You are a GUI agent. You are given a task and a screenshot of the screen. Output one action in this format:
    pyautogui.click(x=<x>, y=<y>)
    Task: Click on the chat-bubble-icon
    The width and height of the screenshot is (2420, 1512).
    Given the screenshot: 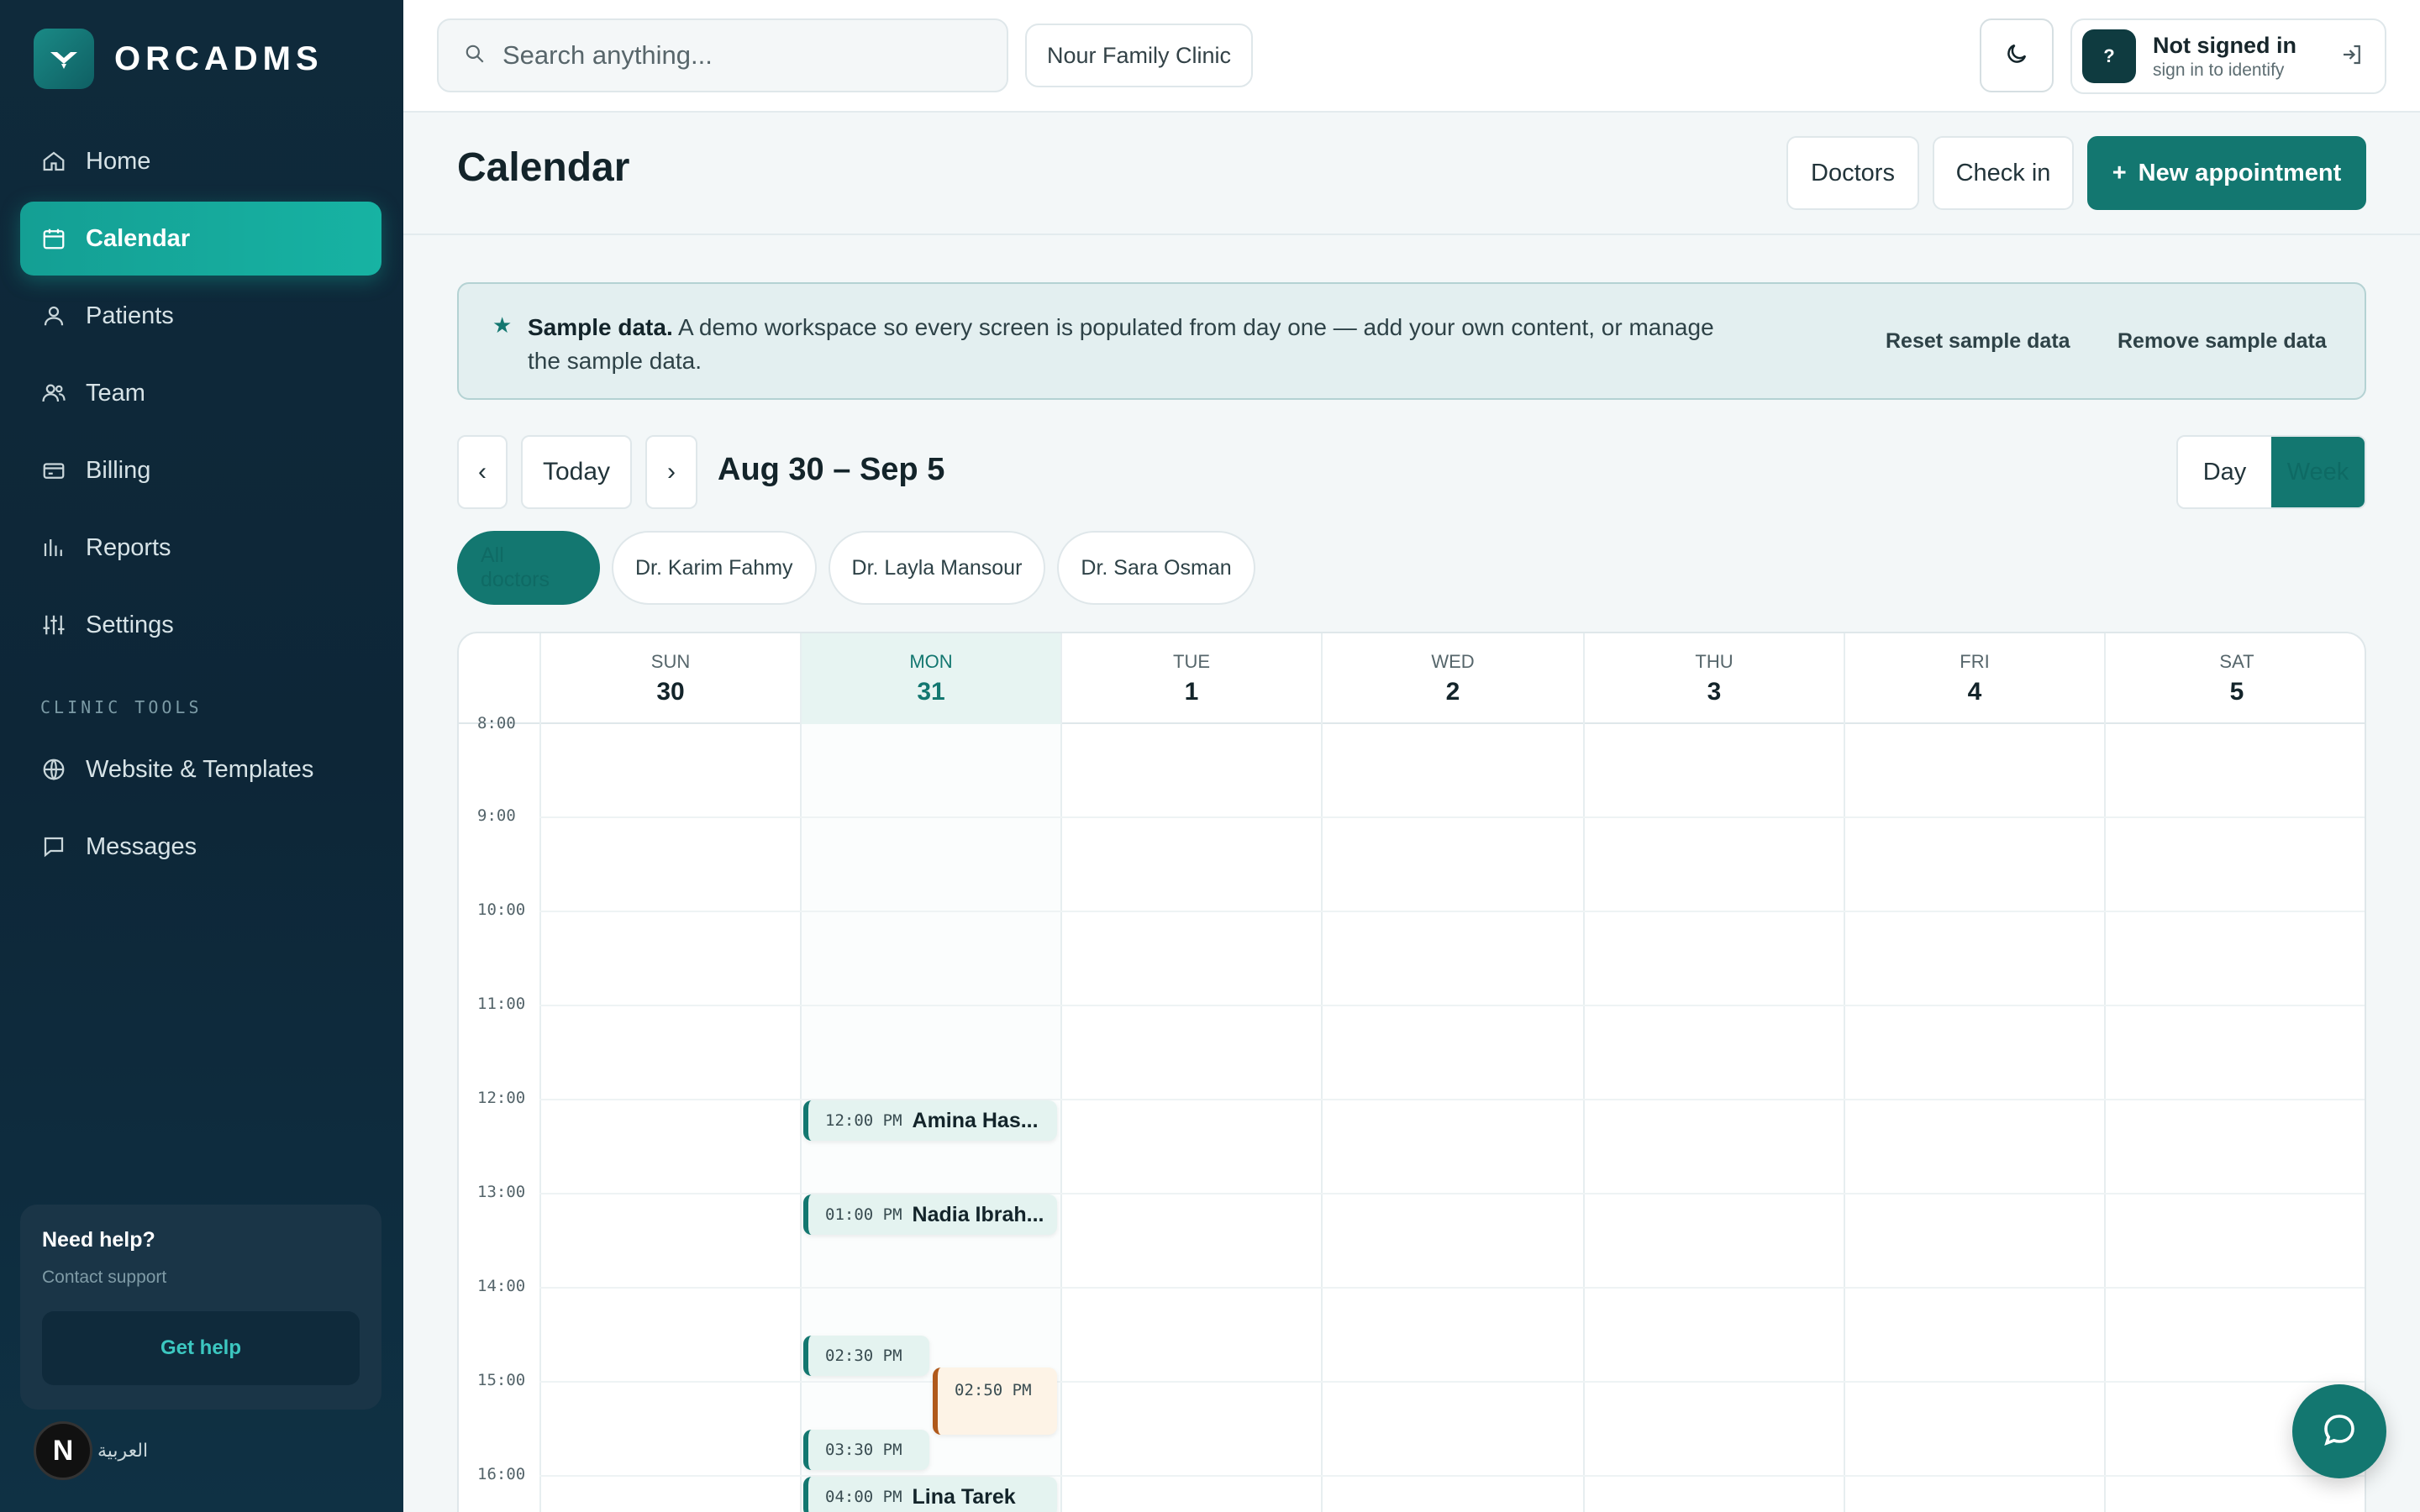 What is the action you would take?
    pyautogui.click(x=2339, y=1432)
    